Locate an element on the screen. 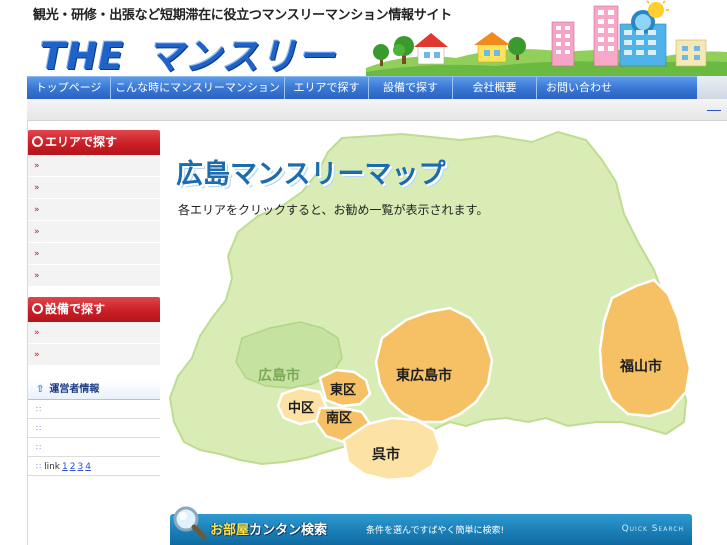 This screenshot has width=727, height=545. nav-item-search-facility: 設備で探す is located at coordinates (411, 88).